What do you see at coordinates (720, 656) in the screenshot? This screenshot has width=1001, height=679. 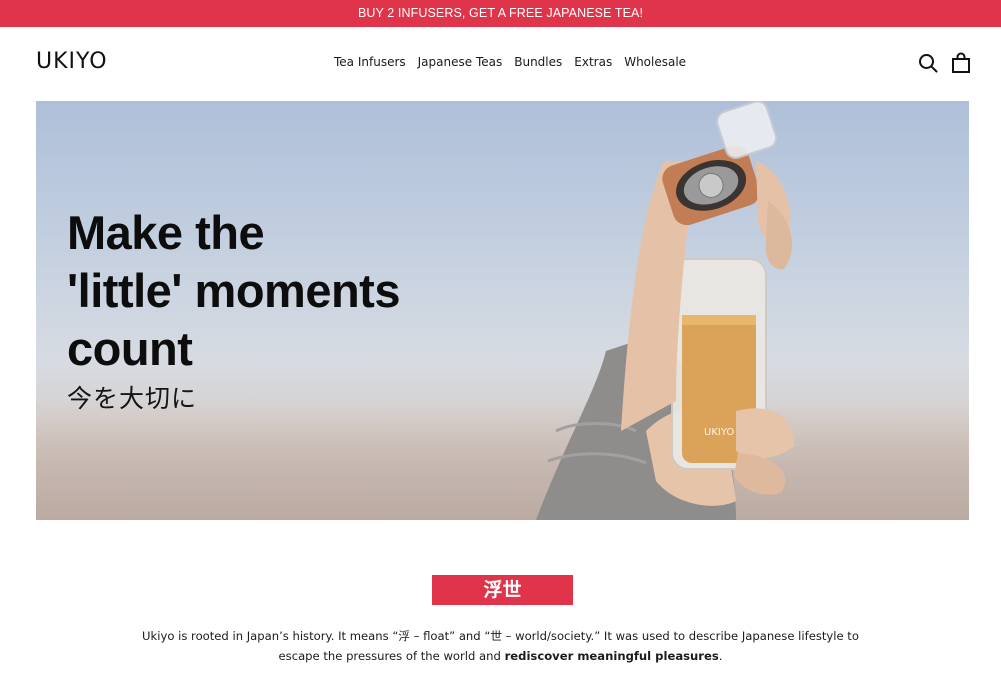 I see `about-text-end: .` at bounding box center [720, 656].